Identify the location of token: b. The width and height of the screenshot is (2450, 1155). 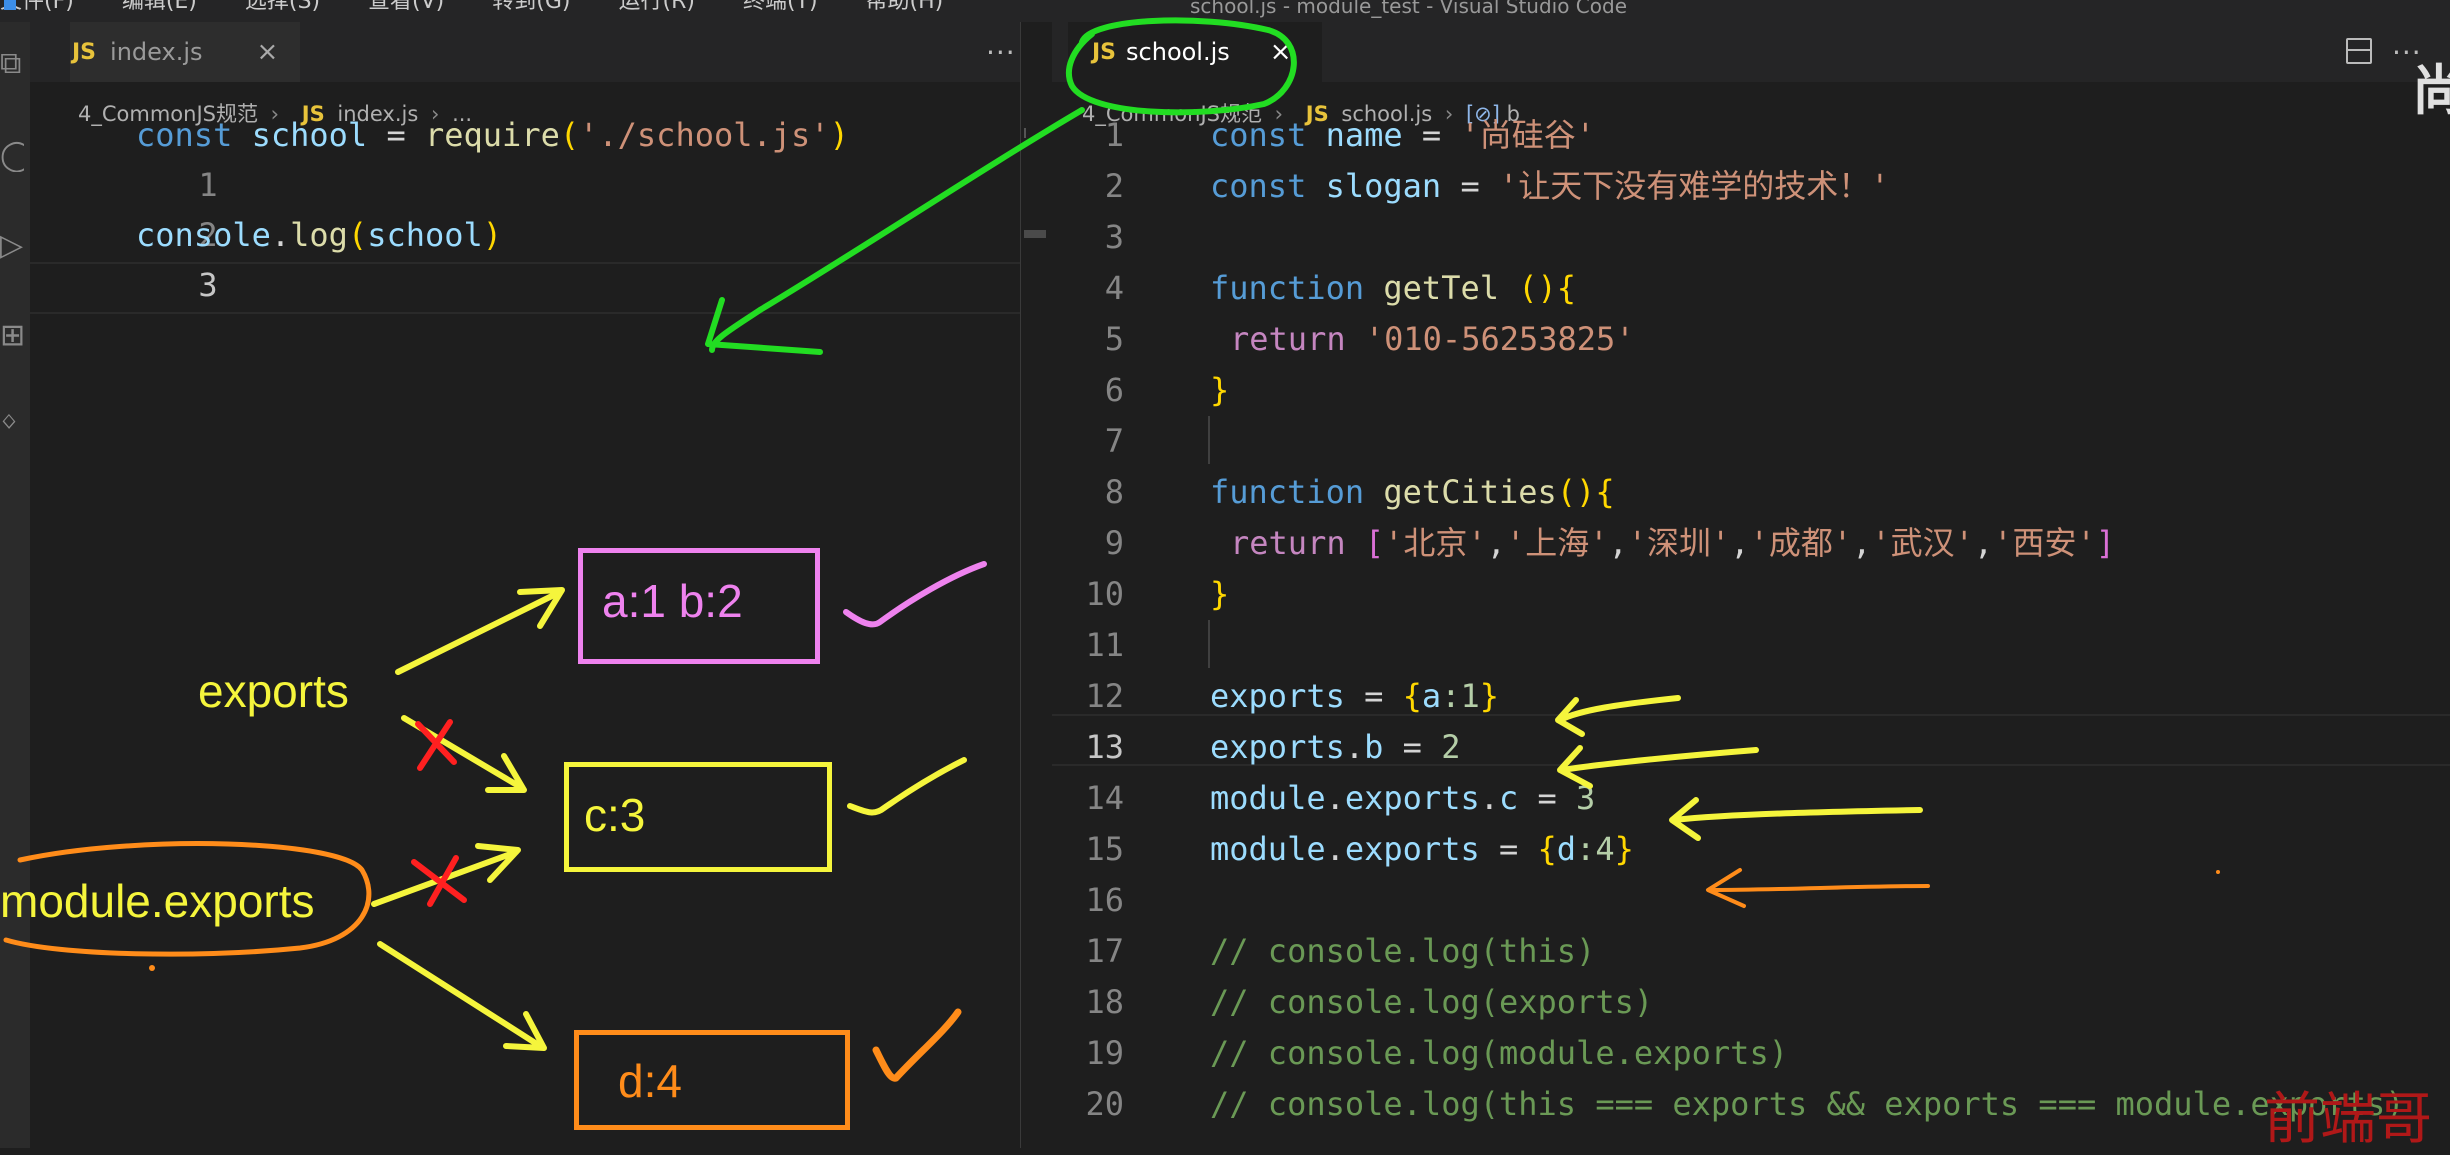
(1374, 747).